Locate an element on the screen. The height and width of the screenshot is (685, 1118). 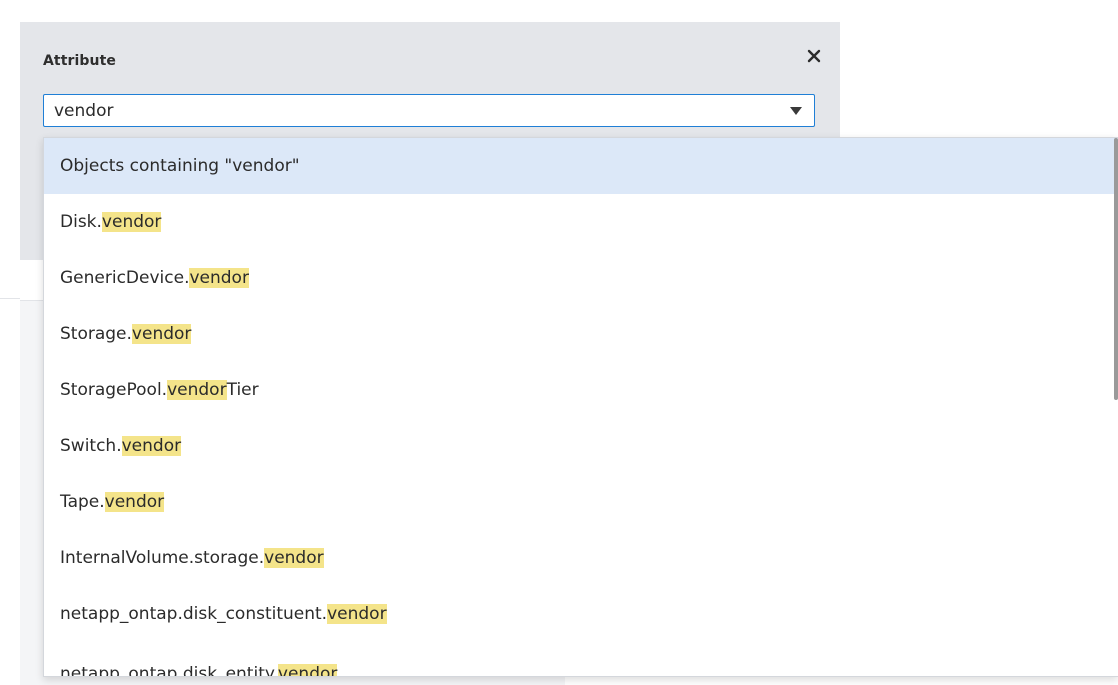
option-prefix: netapp_ontap.disk_entity. is located at coordinates (169, 670).